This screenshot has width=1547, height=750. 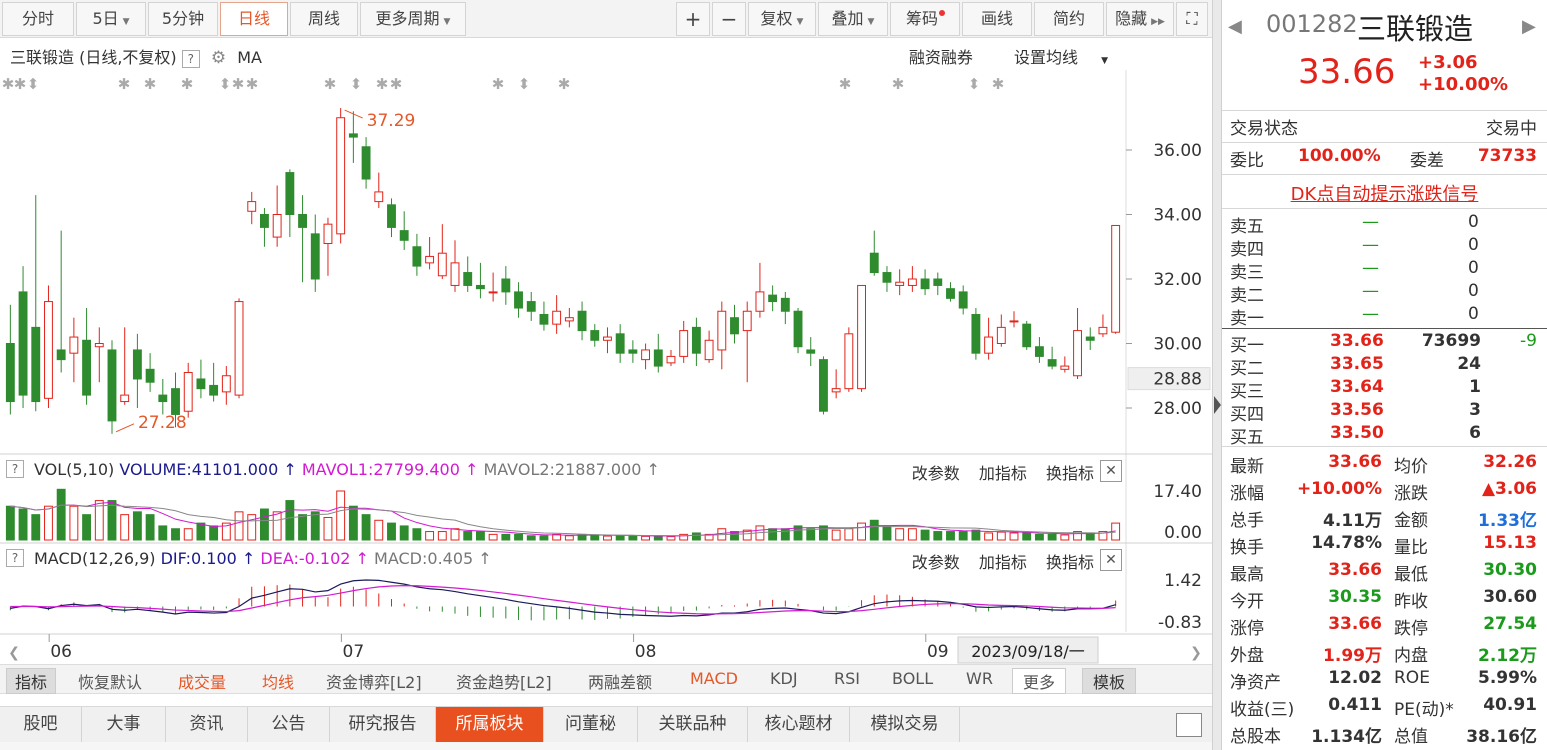 What do you see at coordinates (199, 469) in the screenshot?
I see `volume-value: VOLUME:41101.000` at bounding box center [199, 469].